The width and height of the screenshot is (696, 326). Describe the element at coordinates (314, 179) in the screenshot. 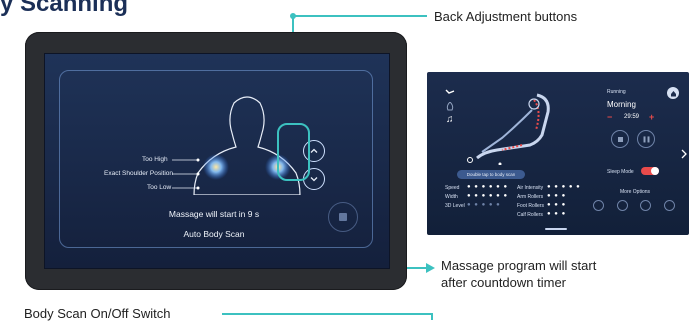

I see `chevron-down-icon` at that location.